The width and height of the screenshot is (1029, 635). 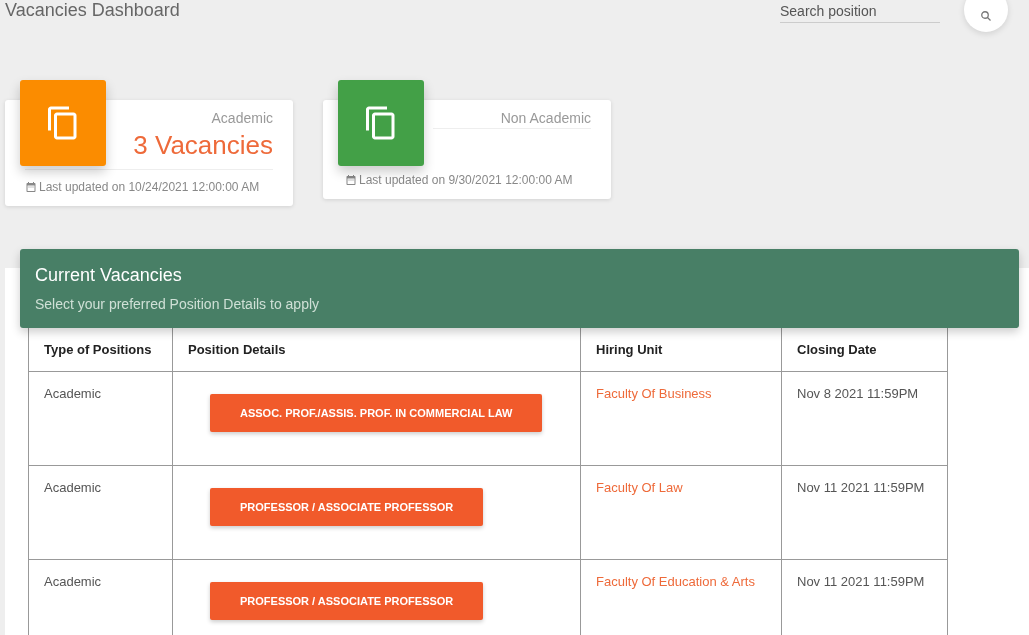 What do you see at coordinates (639, 487) in the screenshot?
I see `hiring-unit: Faculty Of Law` at bounding box center [639, 487].